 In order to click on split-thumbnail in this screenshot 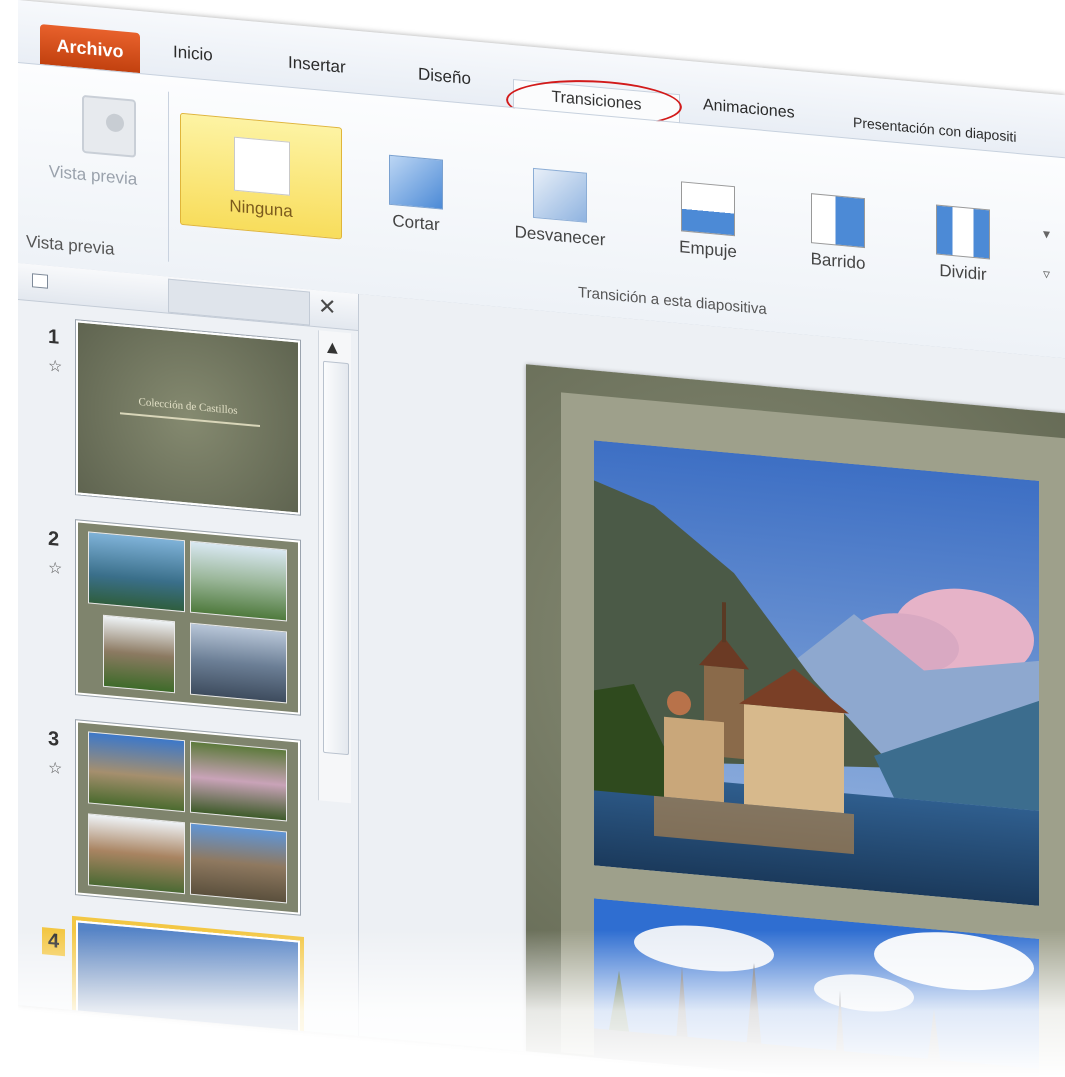, I will do `click(963, 232)`.